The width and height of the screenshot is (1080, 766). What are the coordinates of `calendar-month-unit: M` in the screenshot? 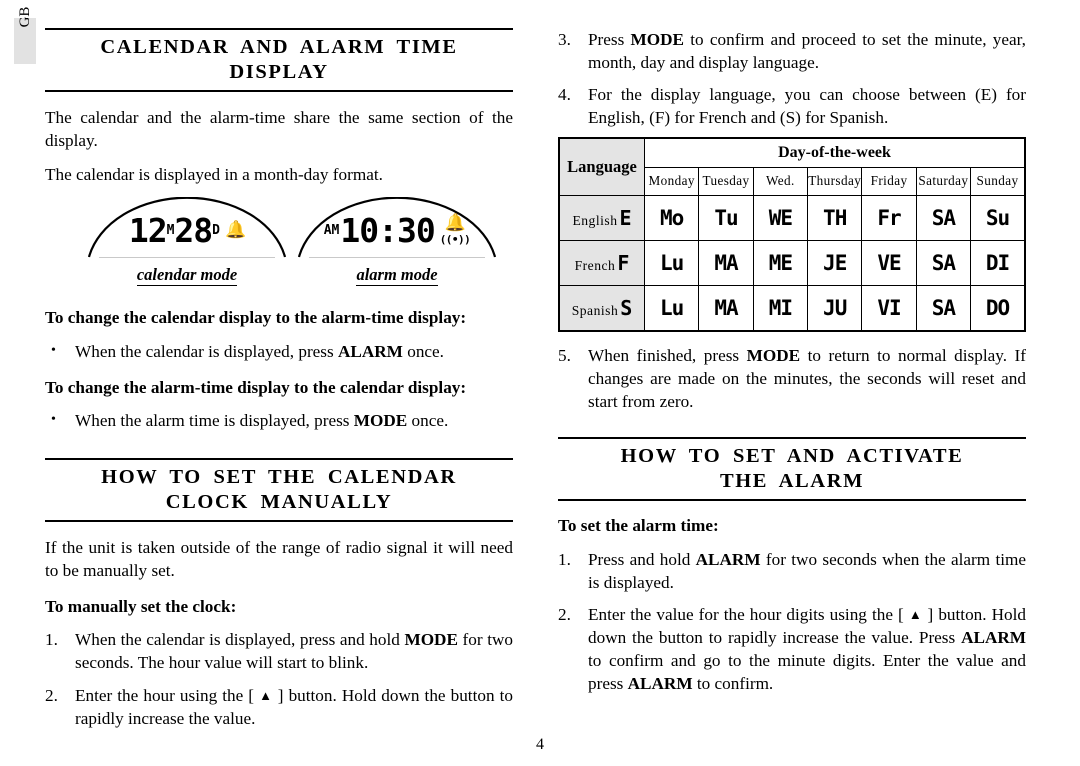 It's located at (170, 230).